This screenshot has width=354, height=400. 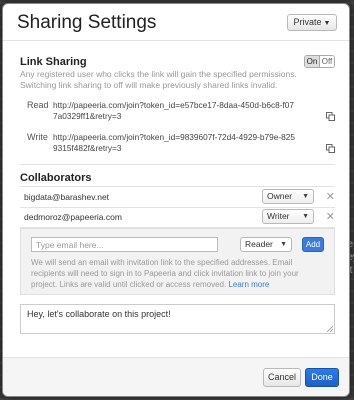 What do you see at coordinates (87, 22) in the screenshot?
I see `dialog-title: Sharing Settings` at bounding box center [87, 22].